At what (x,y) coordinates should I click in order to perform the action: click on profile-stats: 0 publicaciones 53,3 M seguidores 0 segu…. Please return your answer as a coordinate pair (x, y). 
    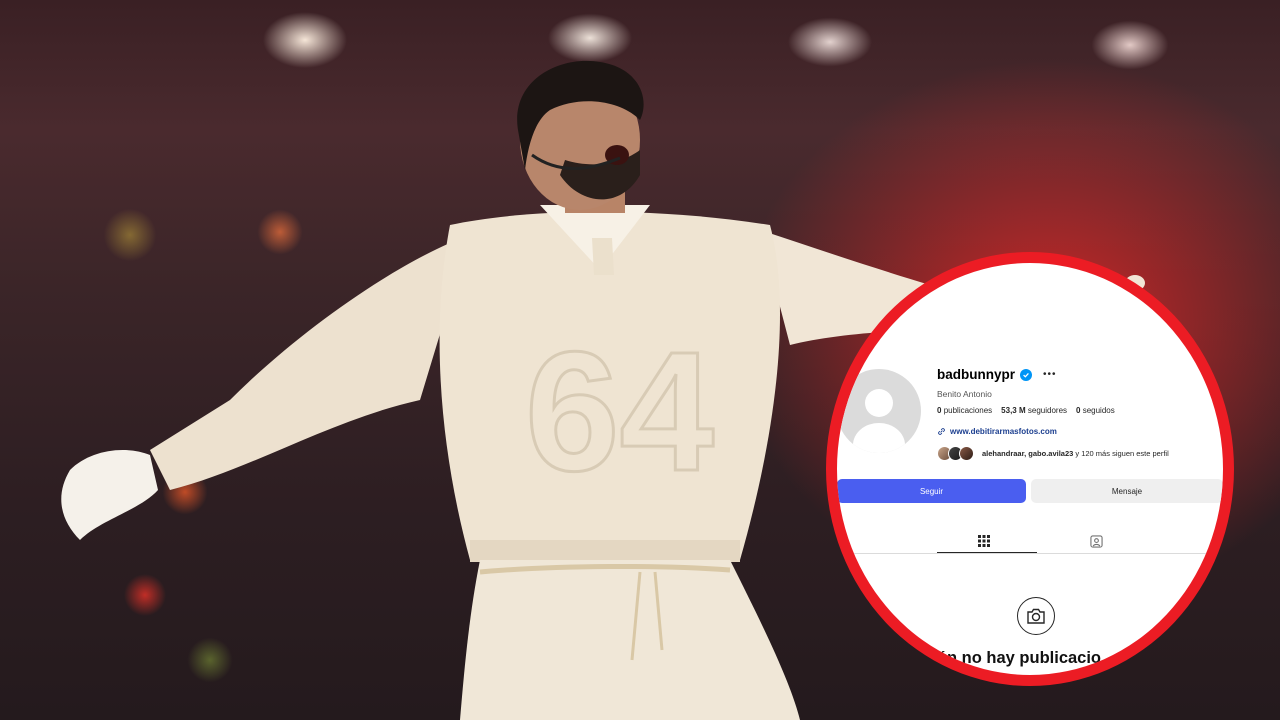
    Looking at the image, I should click on (1026, 410).